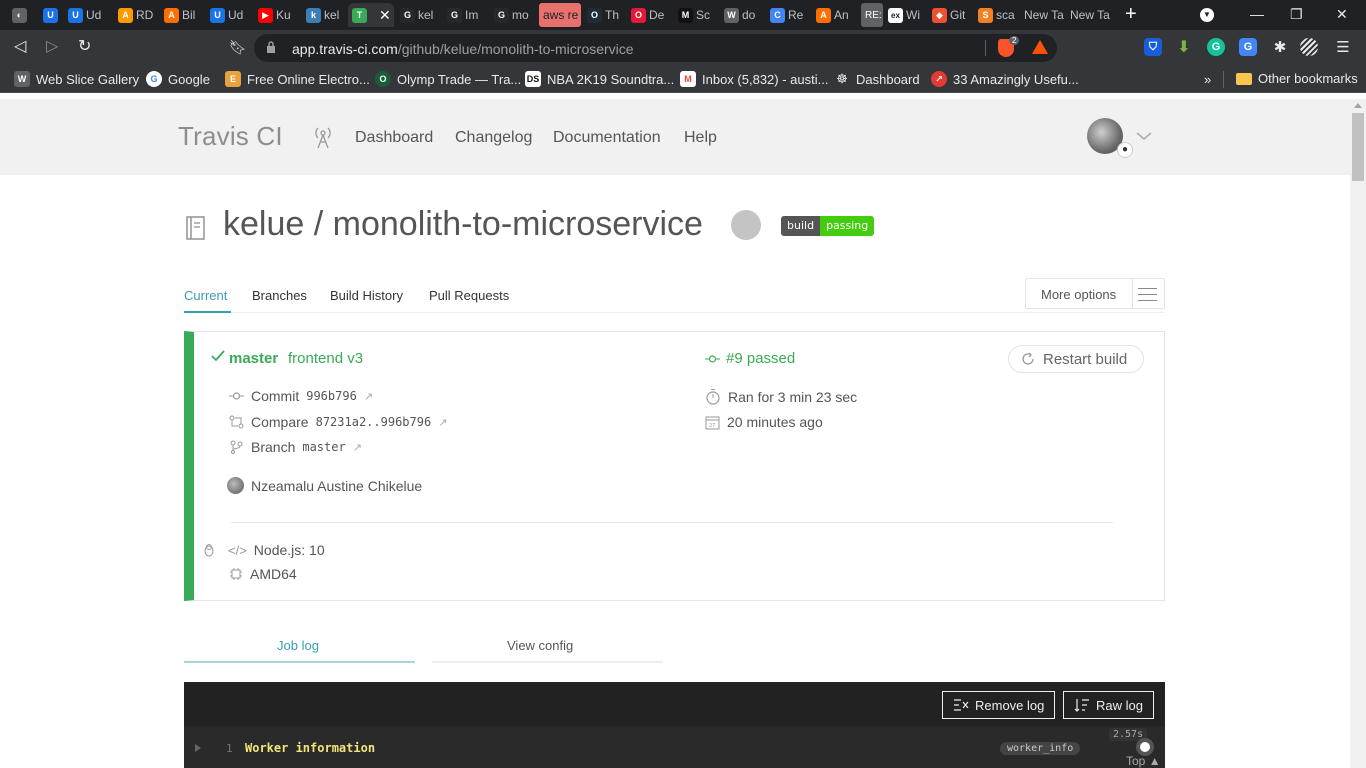 The width and height of the screenshot is (1366, 768). I want to click on restore-icon: ❐, so click(1296, 14).